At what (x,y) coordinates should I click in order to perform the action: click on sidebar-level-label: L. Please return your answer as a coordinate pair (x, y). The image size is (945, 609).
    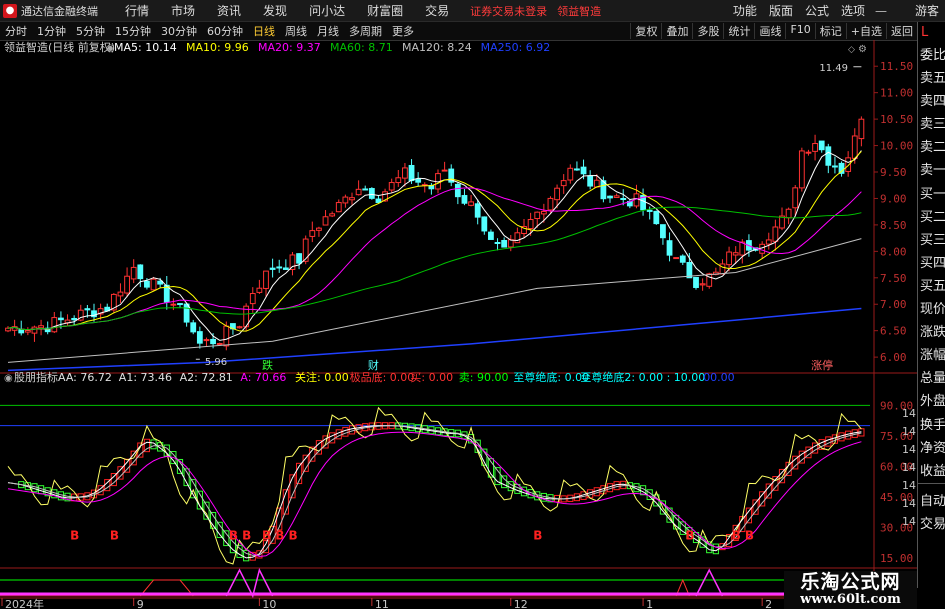
    Looking at the image, I should click on (931, 33).